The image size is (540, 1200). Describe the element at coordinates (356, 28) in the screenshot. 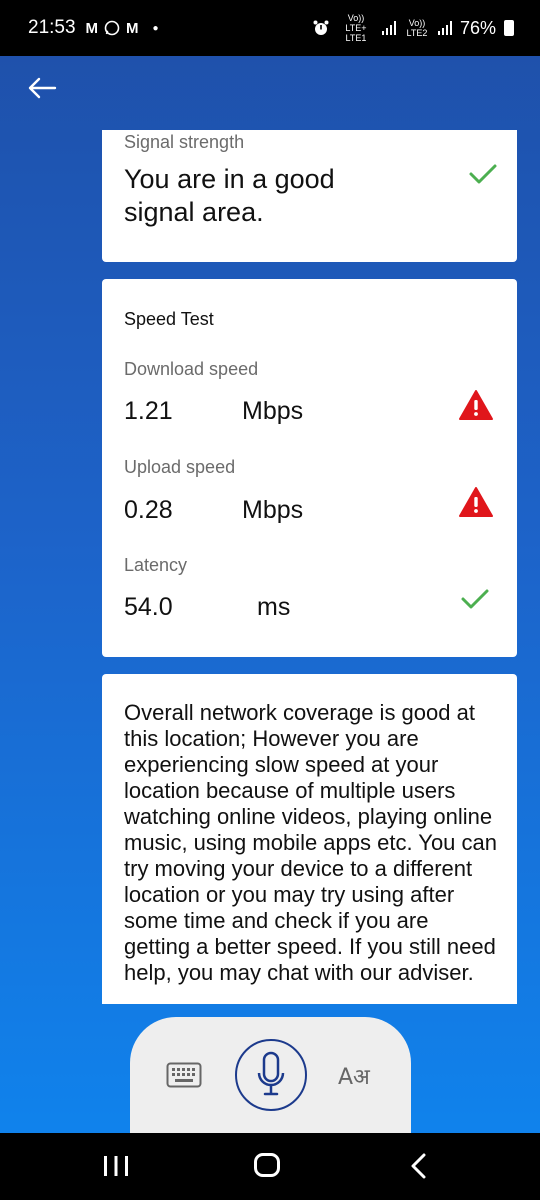

I see `network-lte1-label: Vo)) LTE+ LTE1` at that location.